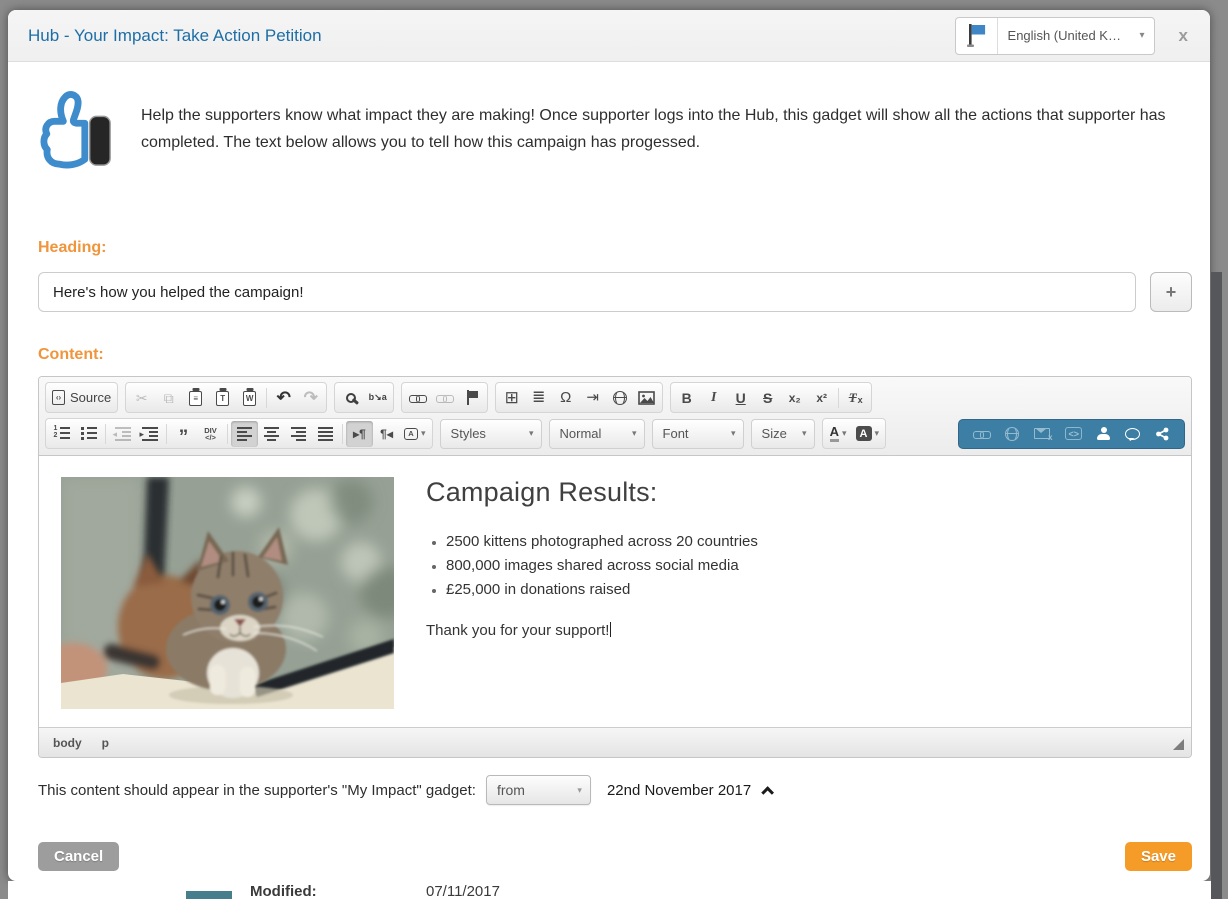 The width and height of the screenshot is (1228, 899). I want to click on content-heading: Campaign Results:, so click(542, 492).